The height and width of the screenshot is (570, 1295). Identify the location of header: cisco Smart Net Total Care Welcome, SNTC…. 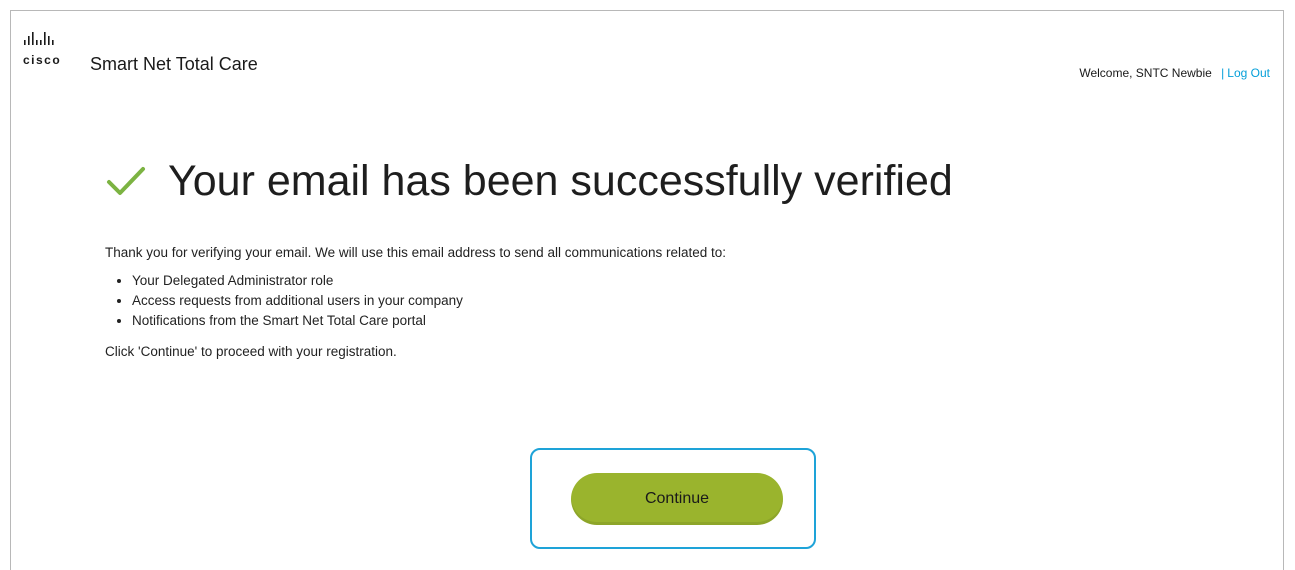
(647, 51).